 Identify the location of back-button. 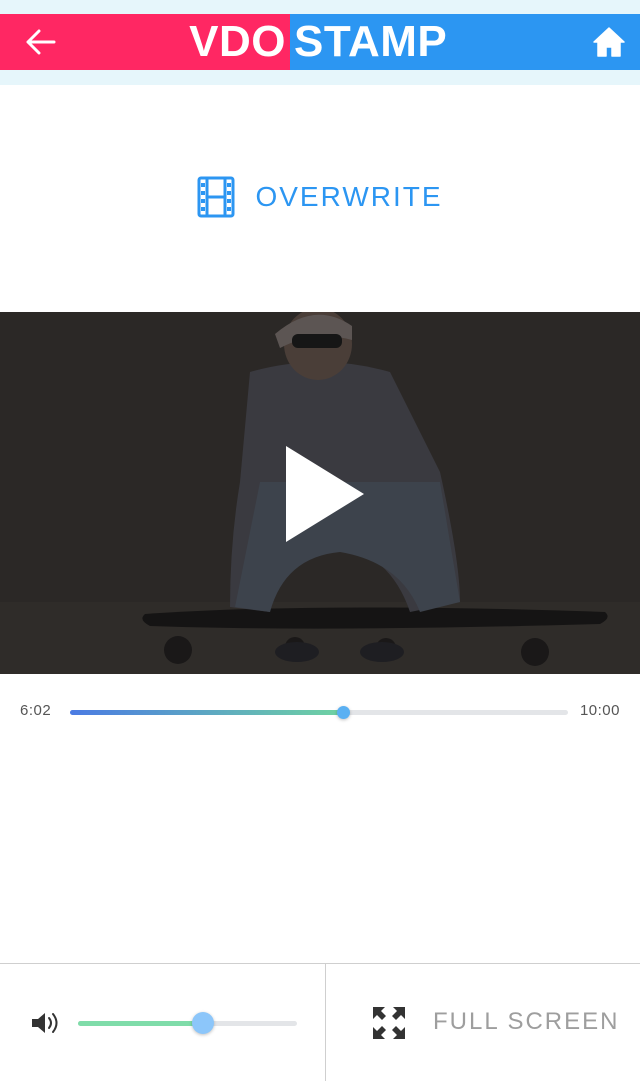
(41, 42).